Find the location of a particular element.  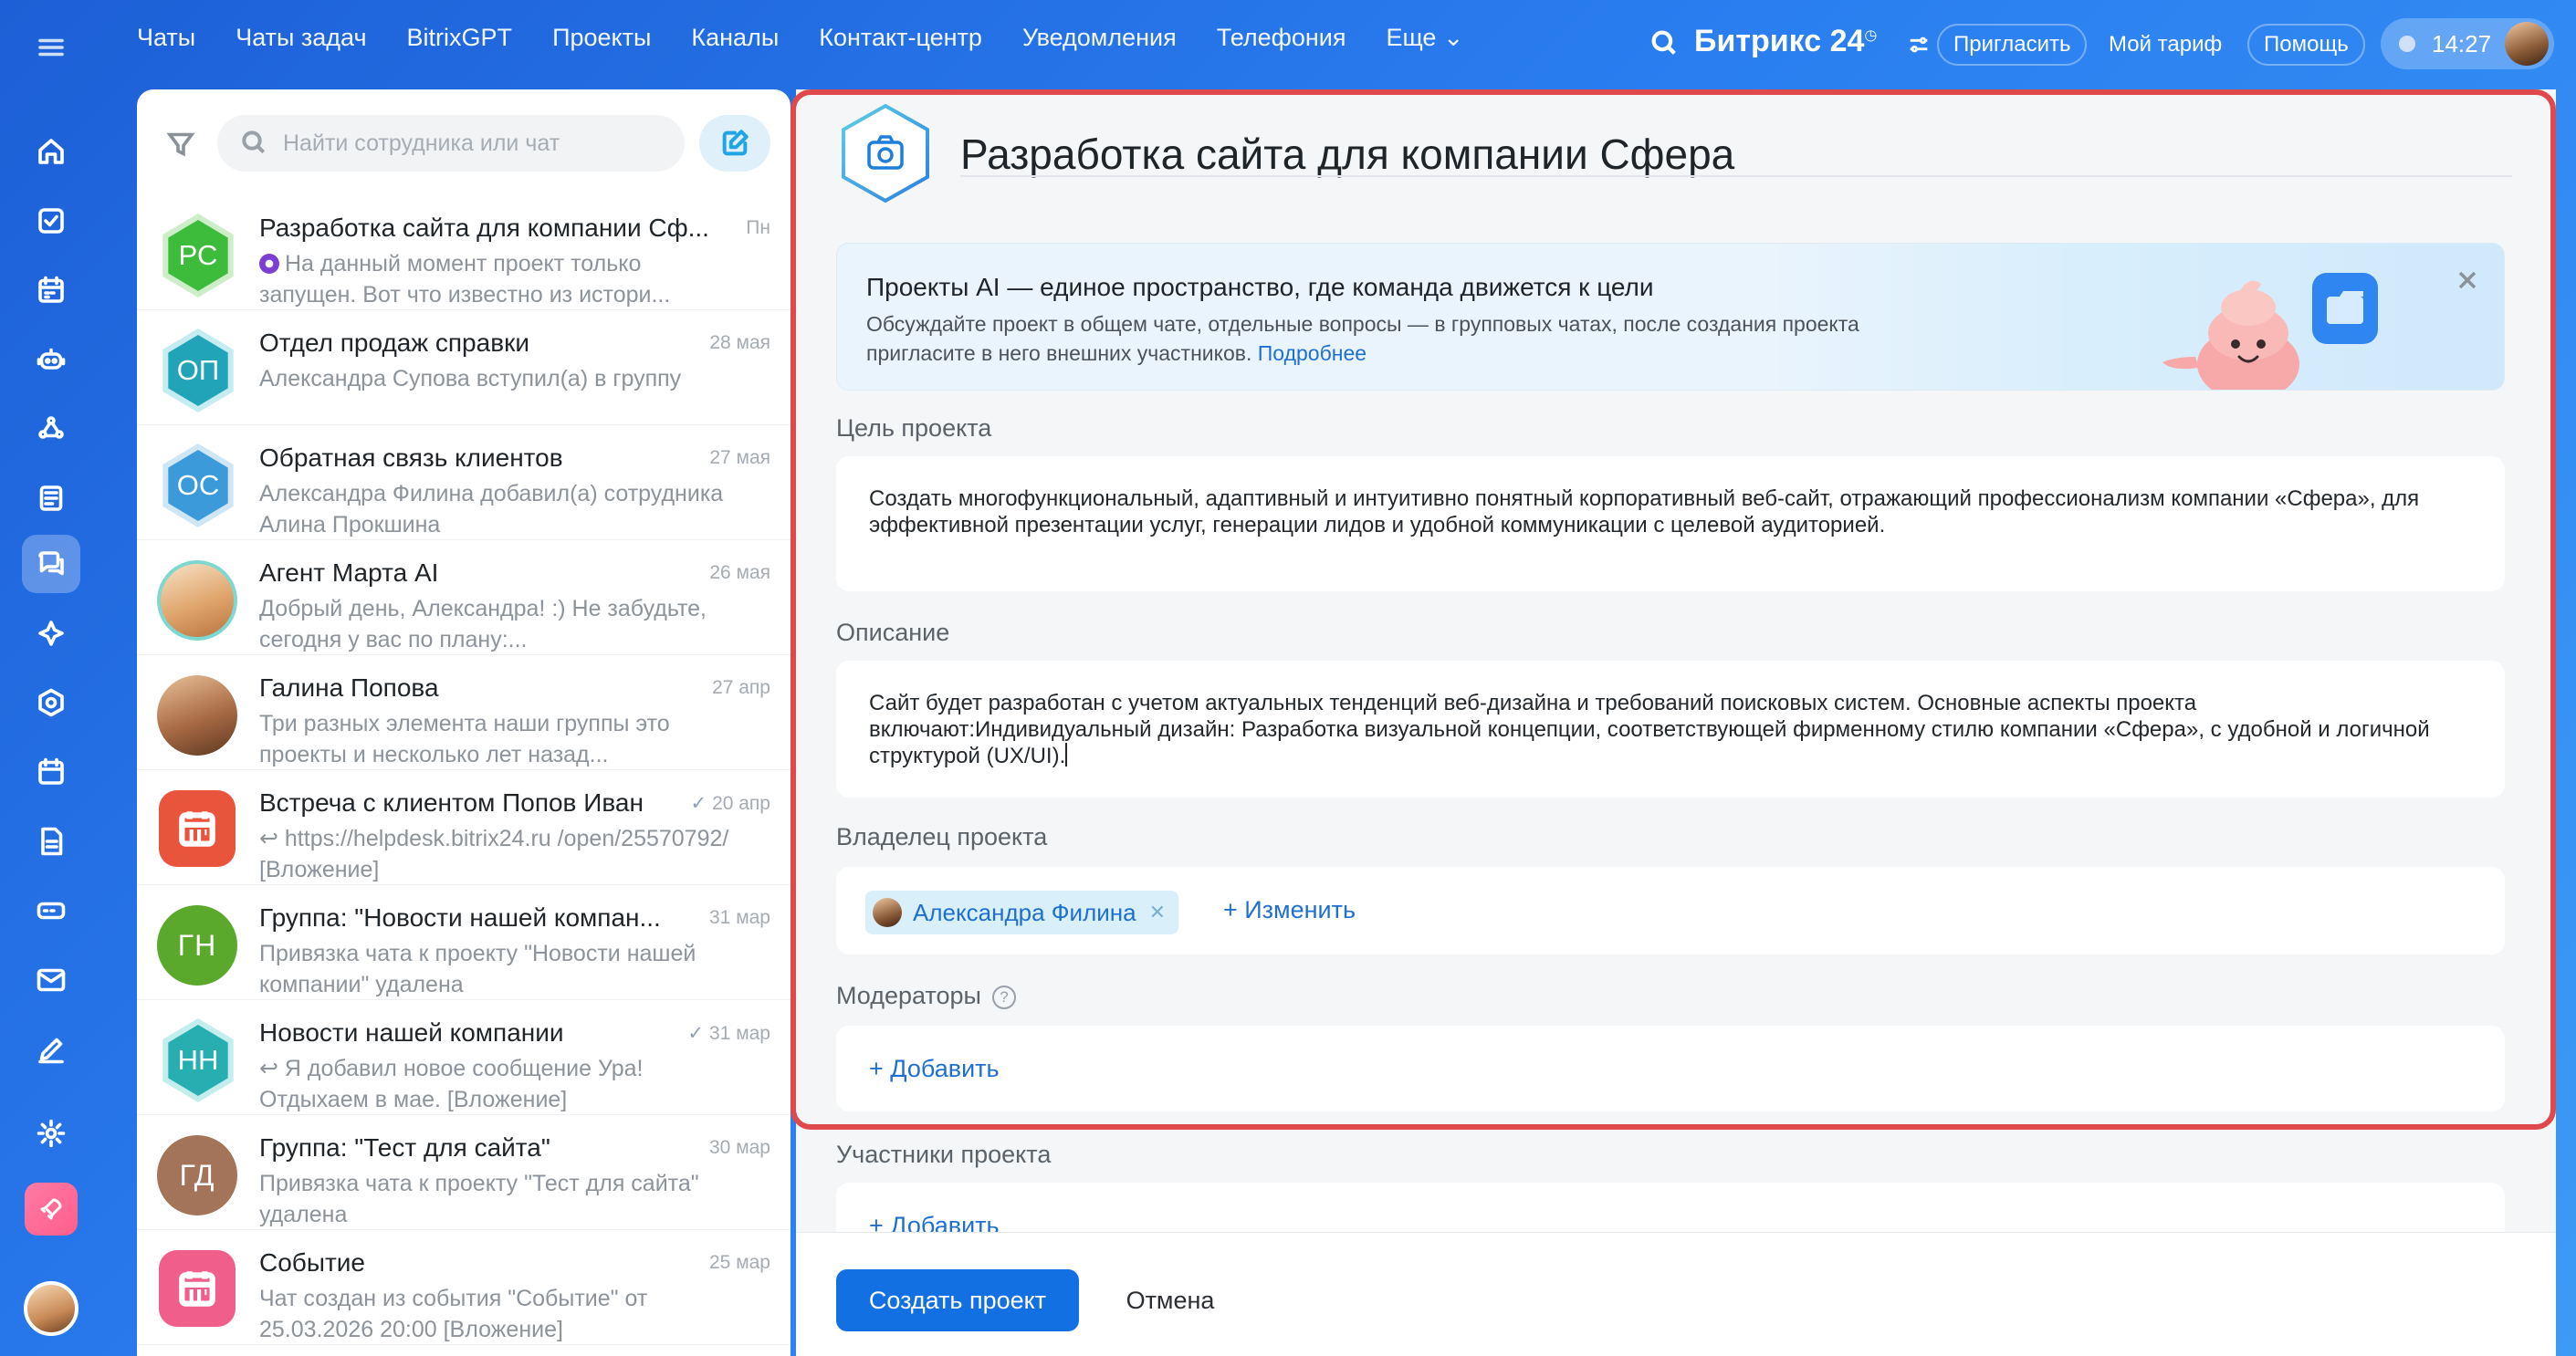

filter-icon is located at coordinates (181, 144).